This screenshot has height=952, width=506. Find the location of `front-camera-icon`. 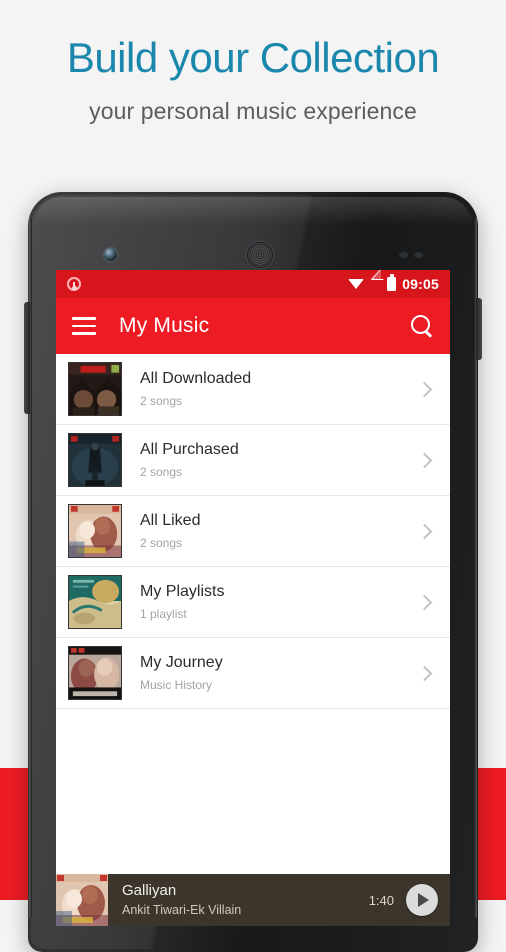

front-camera-icon is located at coordinates (110, 254).